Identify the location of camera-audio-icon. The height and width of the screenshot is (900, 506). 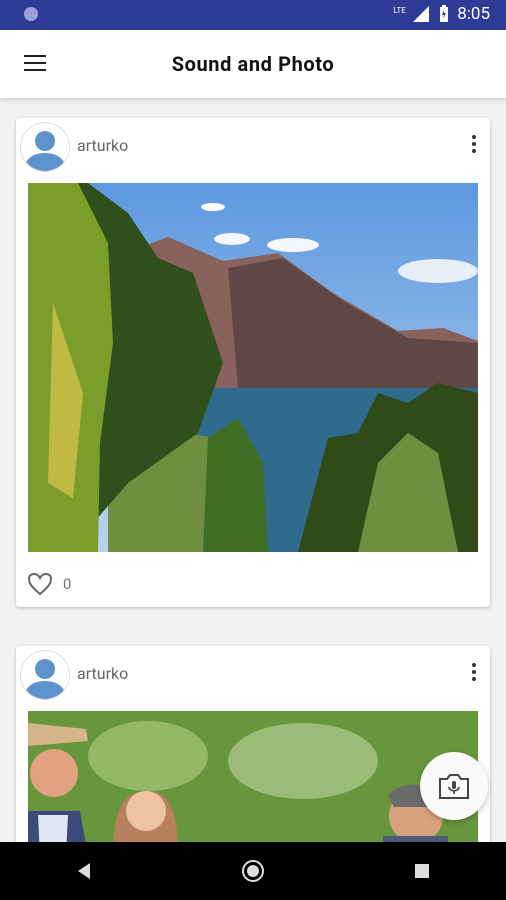
(454, 786).